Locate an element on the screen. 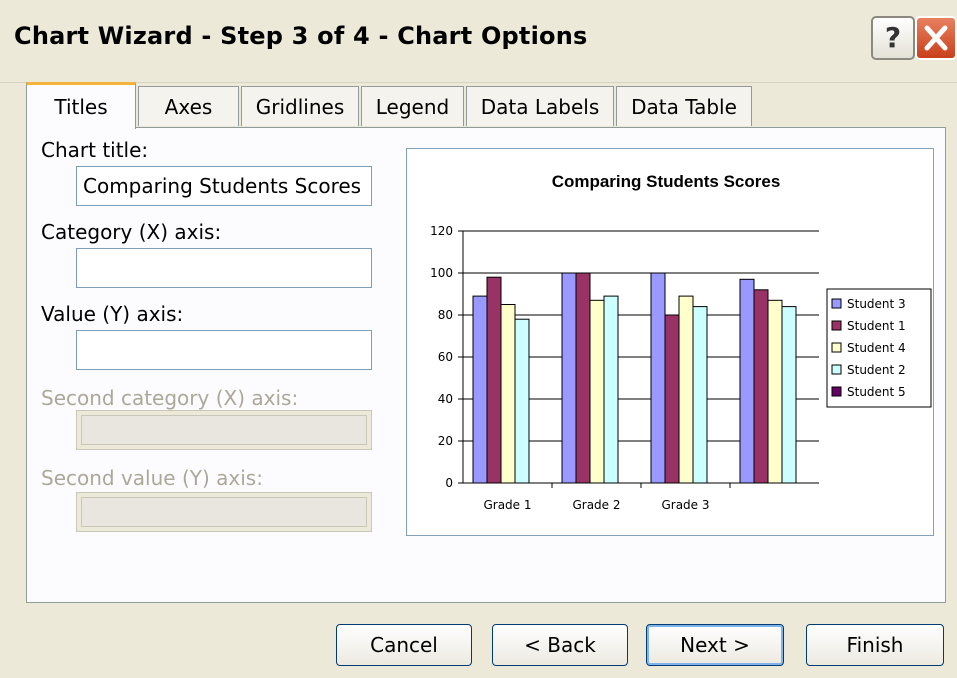 This screenshot has width=957, height=678. close-icon is located at coordinates (936, 38).